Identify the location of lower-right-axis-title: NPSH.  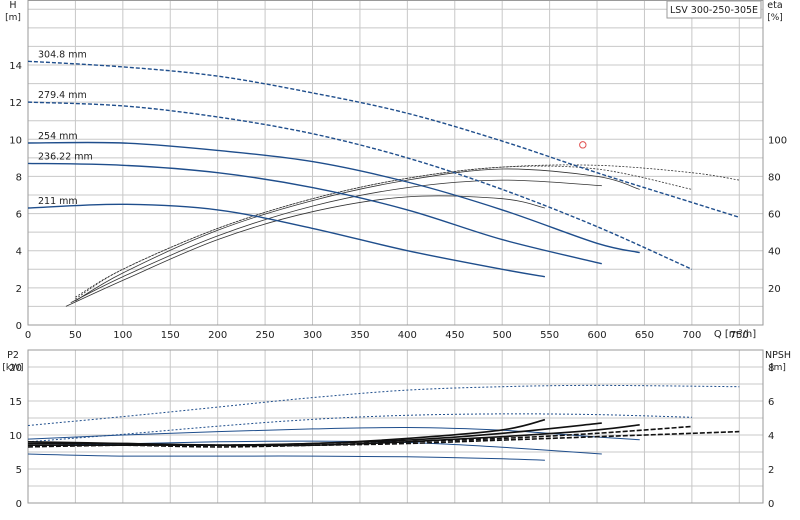
(778, 355).